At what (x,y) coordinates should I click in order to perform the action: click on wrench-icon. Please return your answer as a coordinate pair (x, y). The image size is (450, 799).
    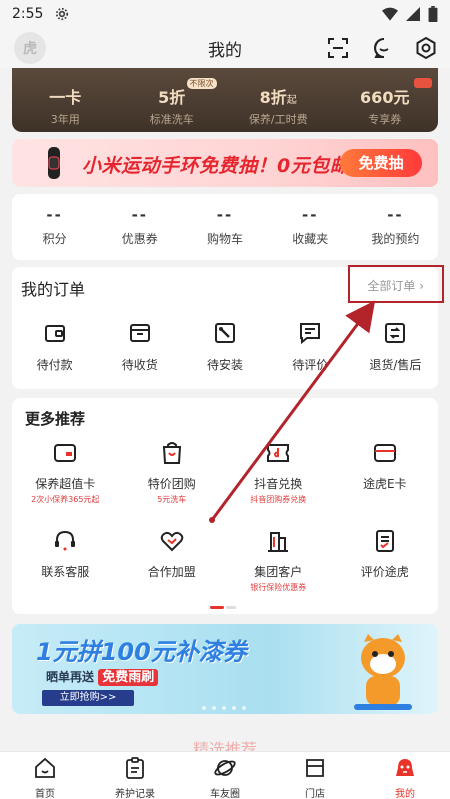
    Looking at the image, I should click on (225, 333).